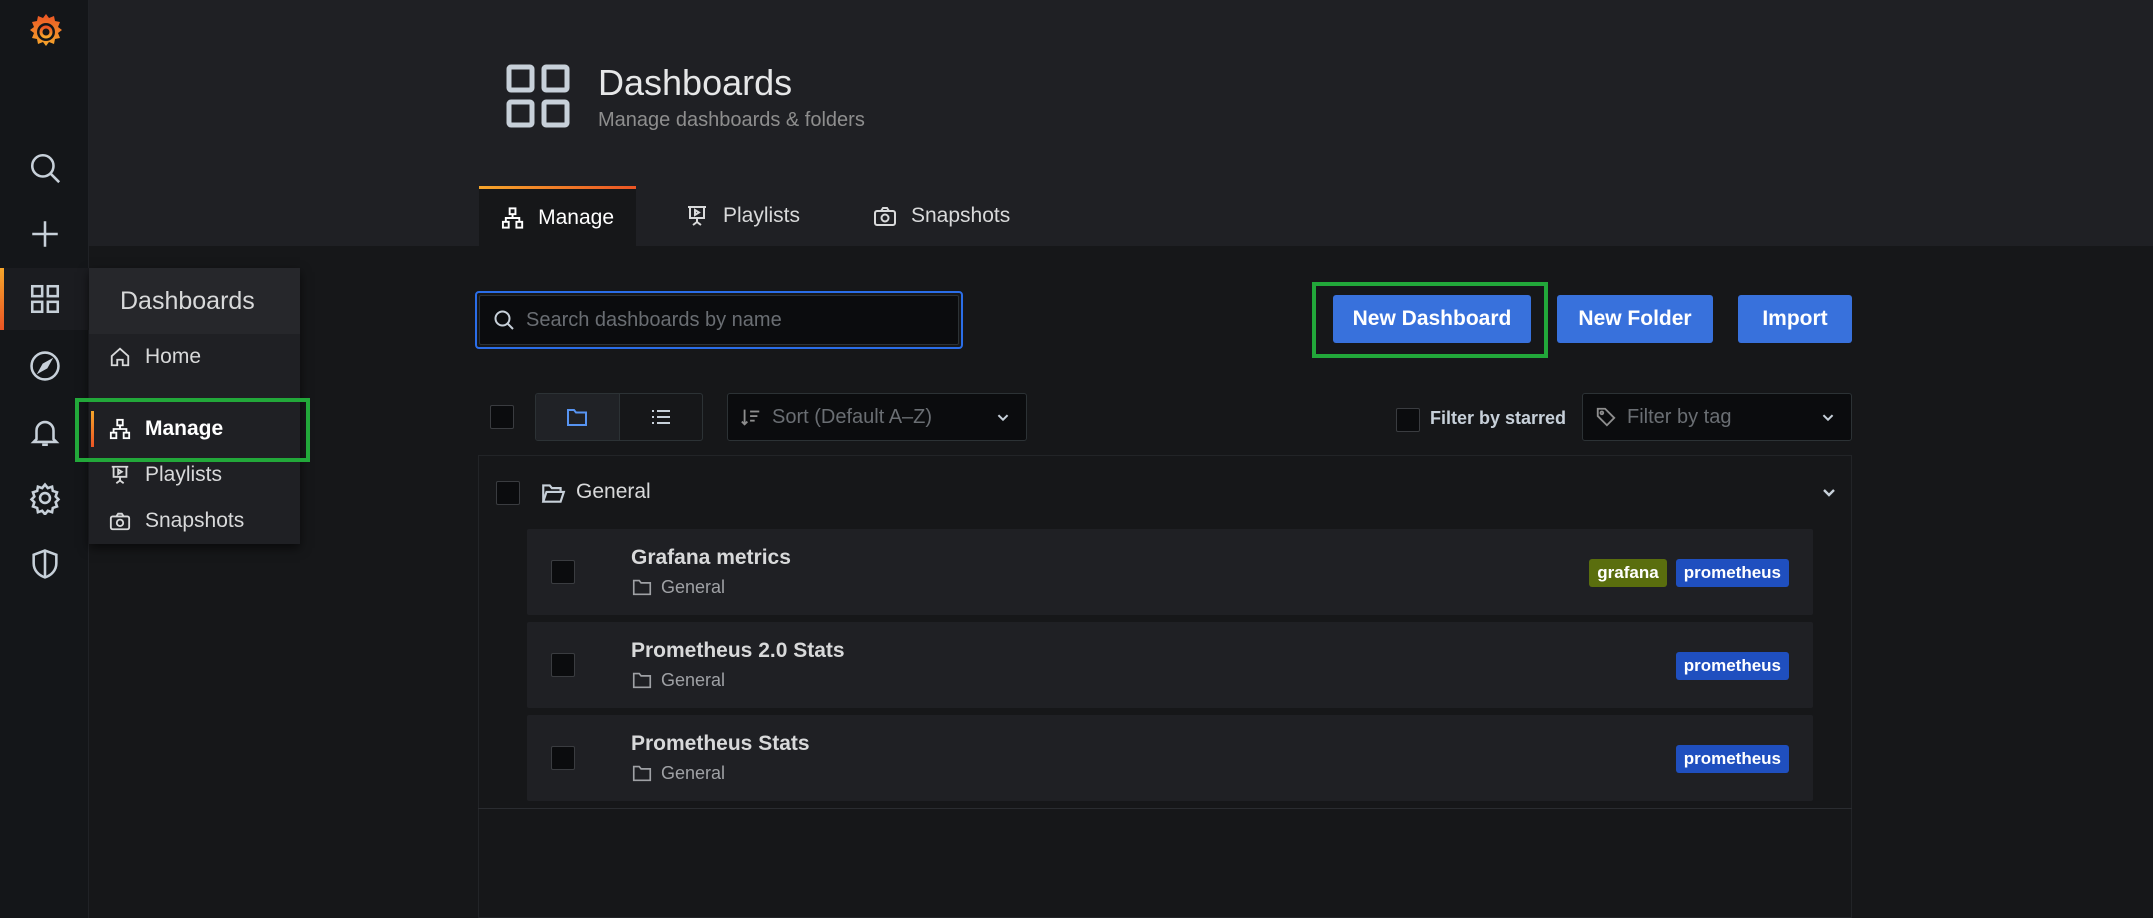  I want to click on new-dashboard-button: New Dashboard, so click(1432, 319).